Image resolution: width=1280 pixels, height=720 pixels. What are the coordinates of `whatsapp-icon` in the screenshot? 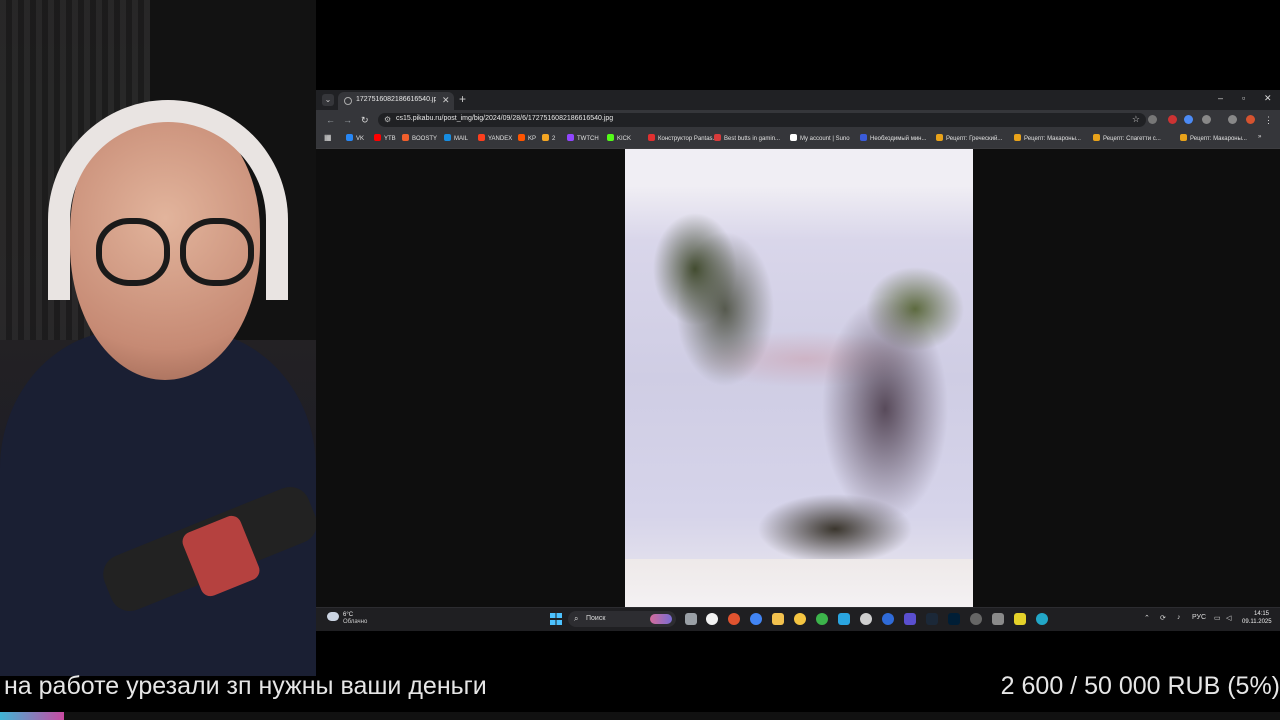 It's located at (822, 619).